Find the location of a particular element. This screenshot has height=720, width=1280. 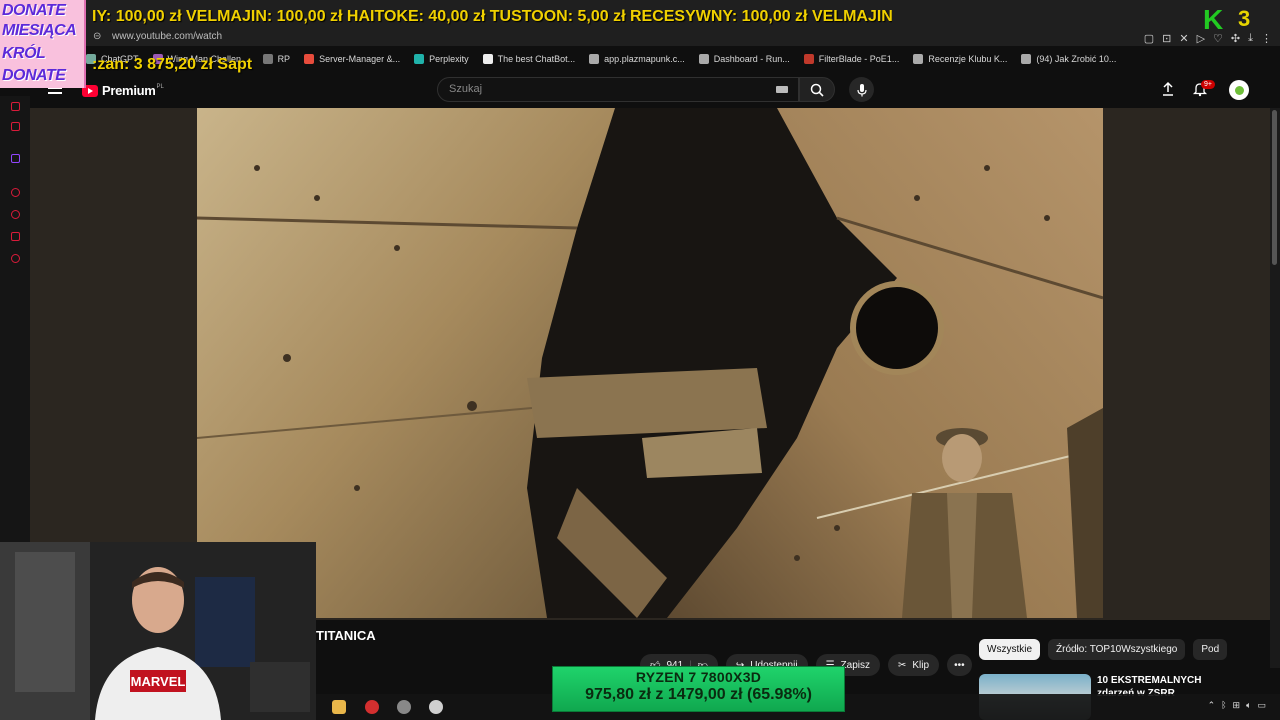

search-placeholder: Szukaj is located at coordinates (466, 89).